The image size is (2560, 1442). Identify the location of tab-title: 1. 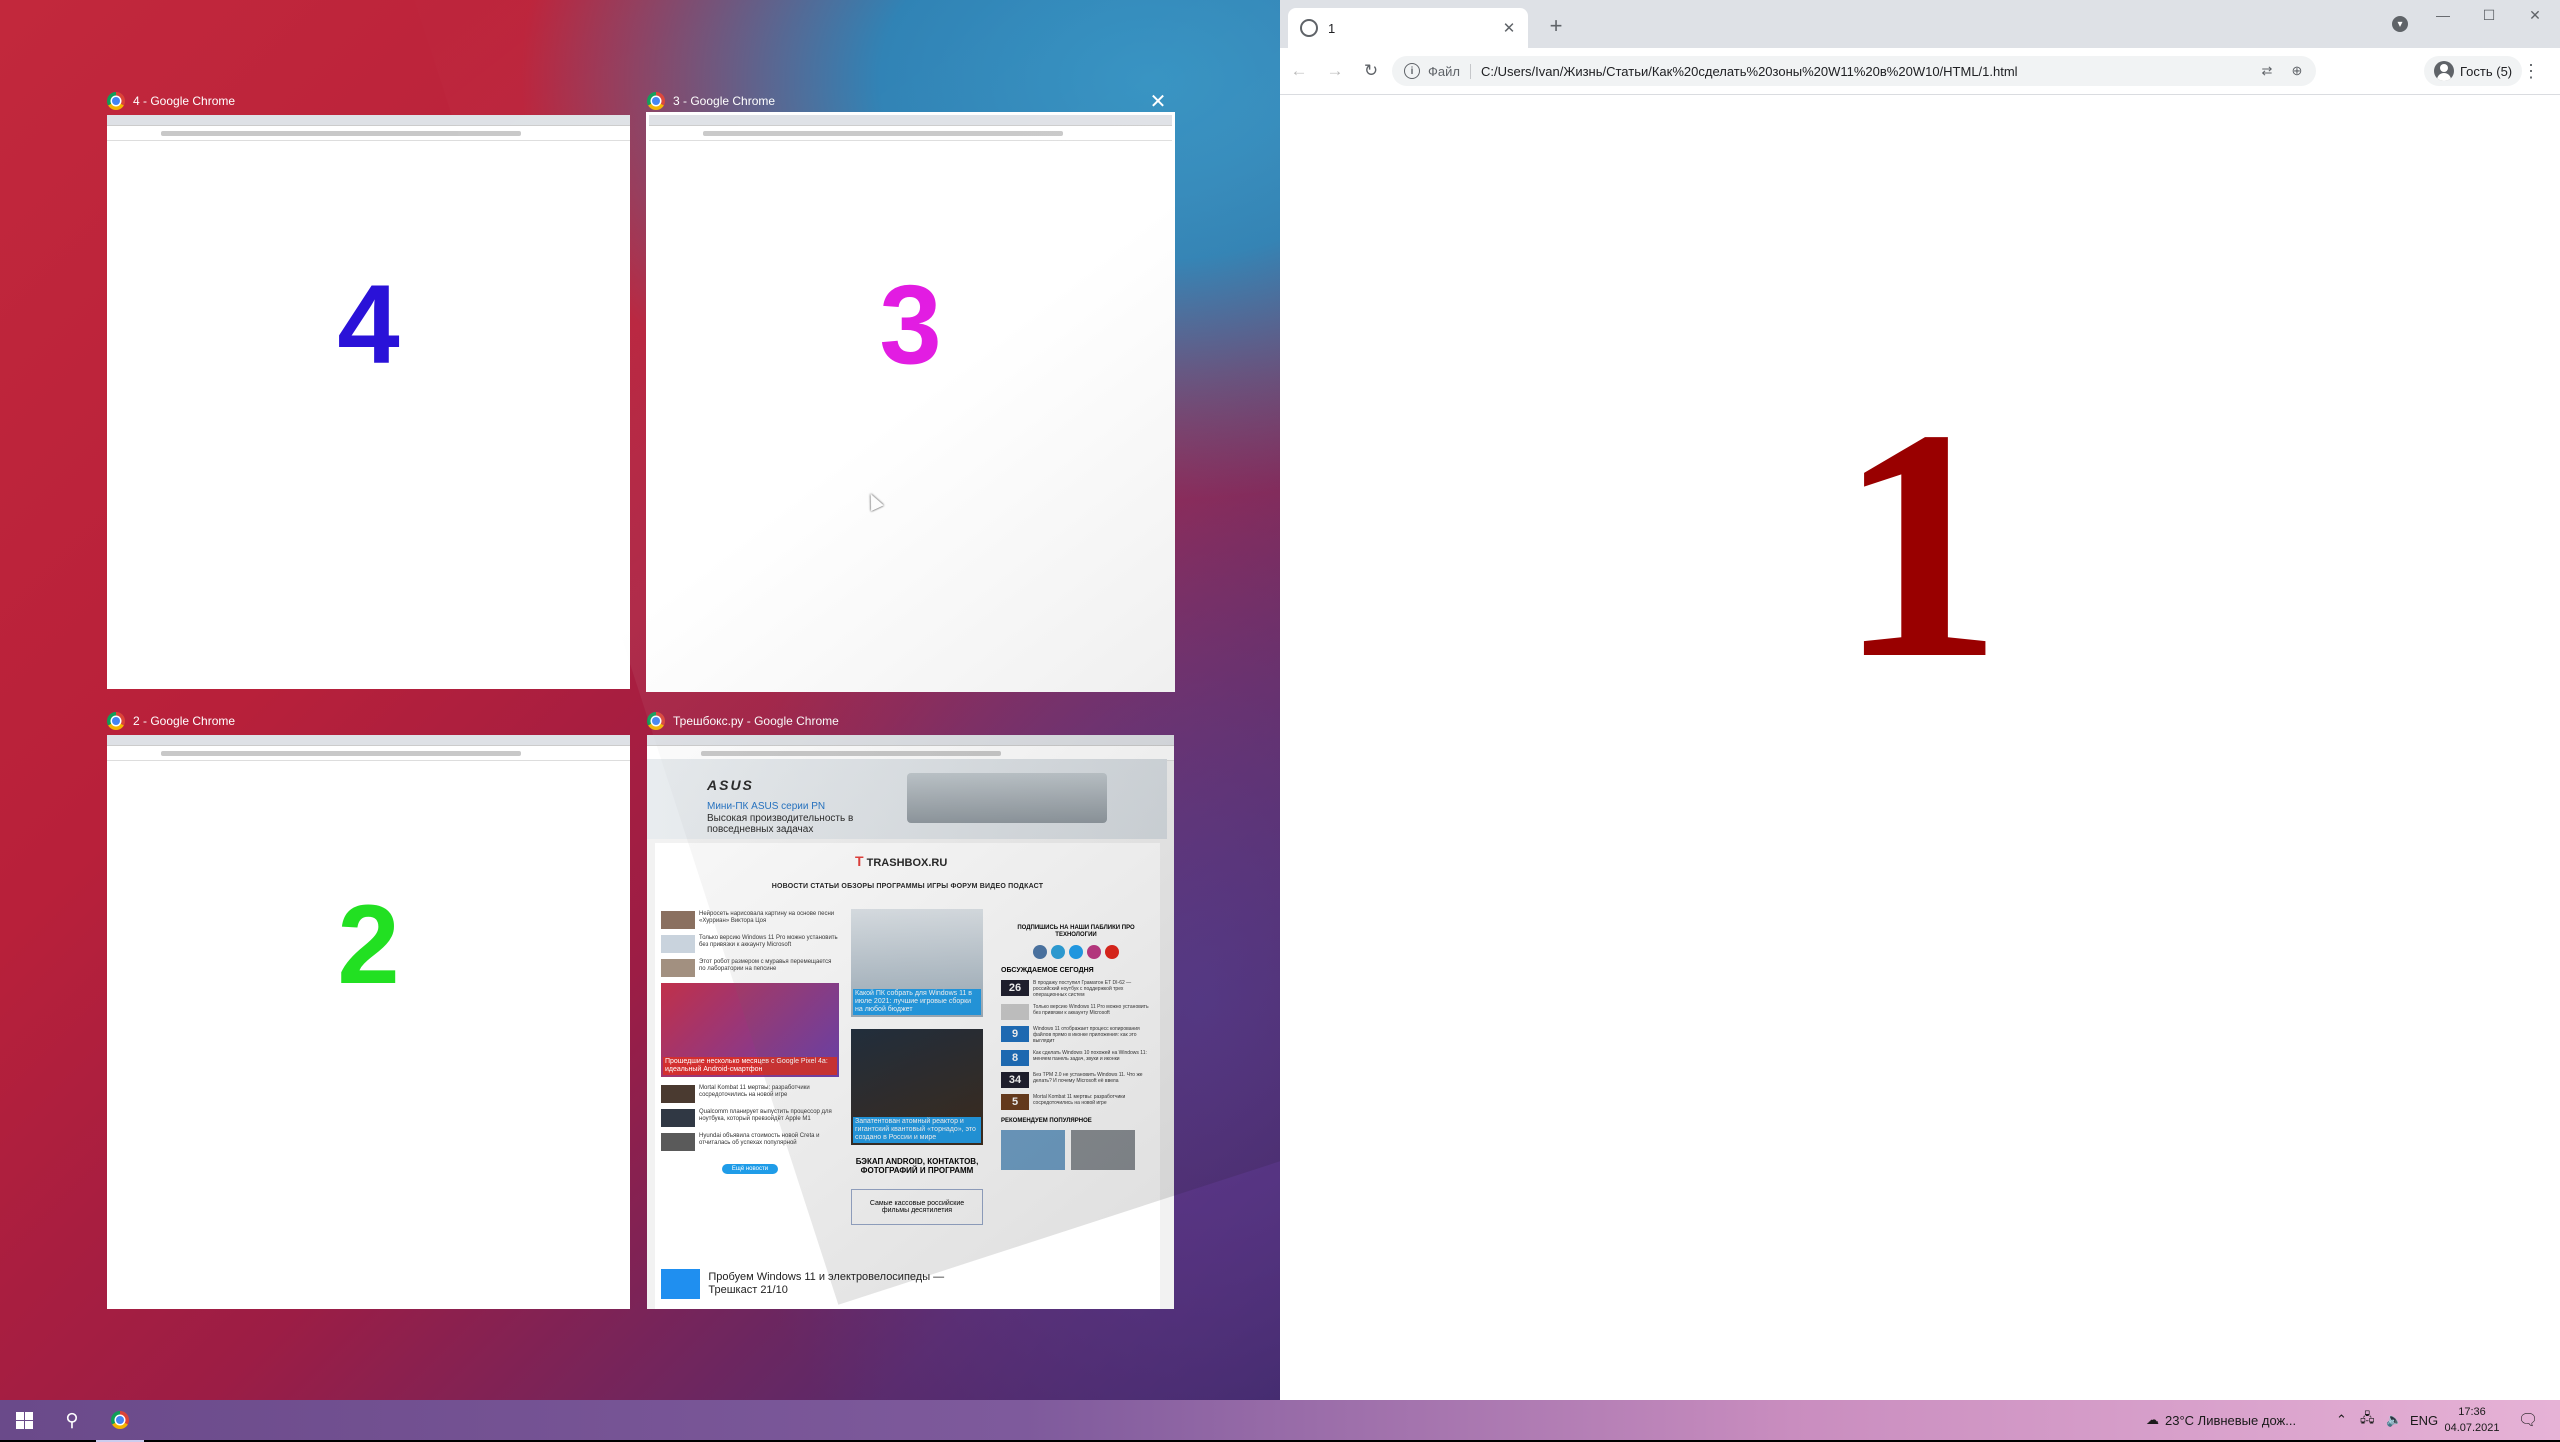
(1332, 28).